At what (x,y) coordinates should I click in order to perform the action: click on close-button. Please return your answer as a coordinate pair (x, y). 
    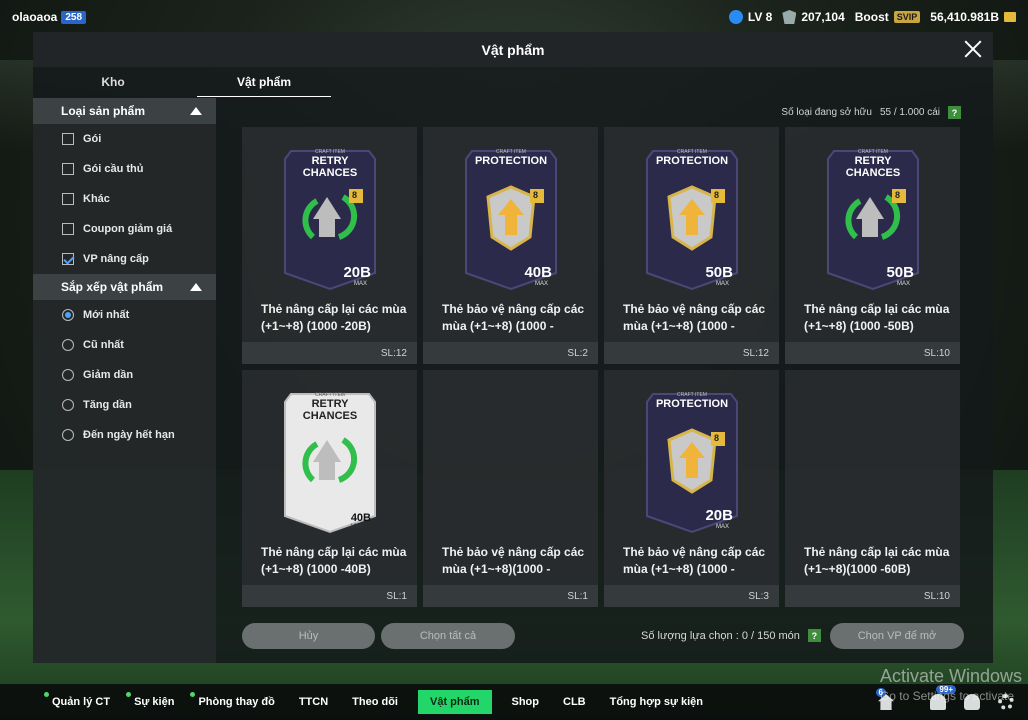
    Looking at the image, I should click on (973, 49).